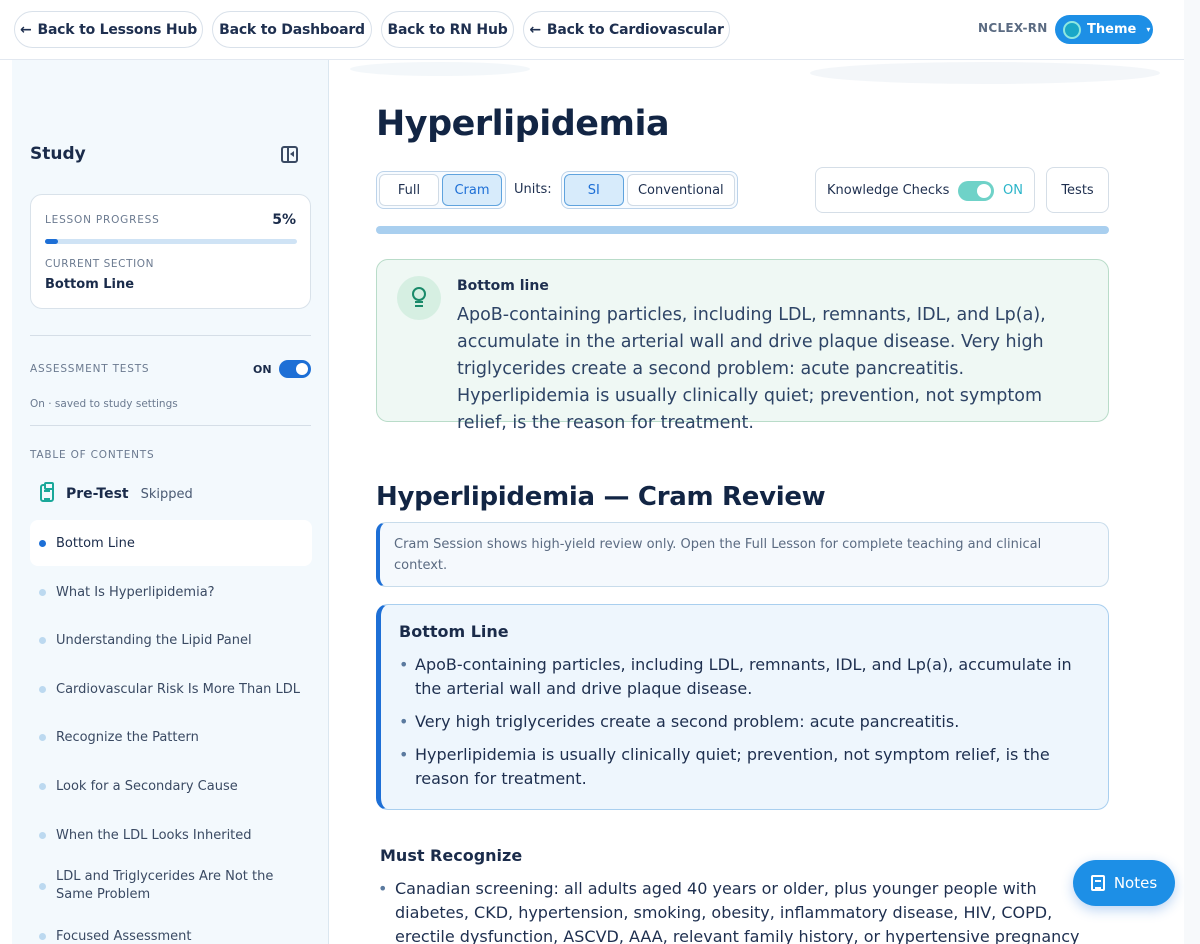 The image size is (1200, 944). I want to click on mode-toggle: Full Cram, so click(441, 190).